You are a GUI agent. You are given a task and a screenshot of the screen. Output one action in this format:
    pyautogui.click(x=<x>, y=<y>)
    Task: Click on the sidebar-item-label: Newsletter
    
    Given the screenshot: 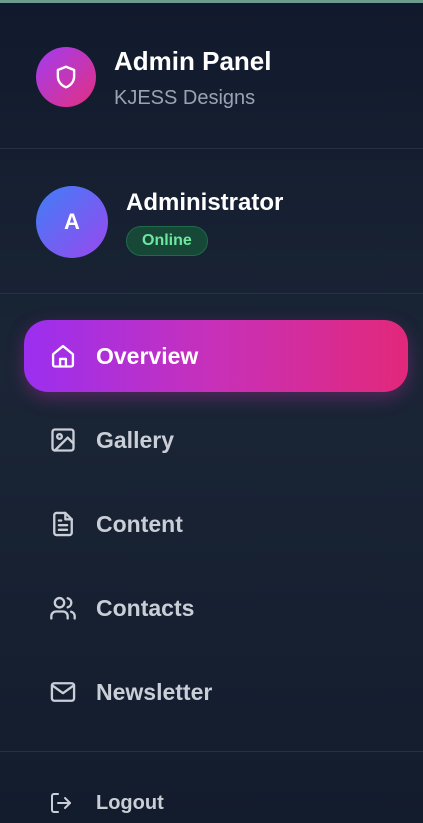 What is the action you would take?
    pyautogui.click(x=154, y=691)
    